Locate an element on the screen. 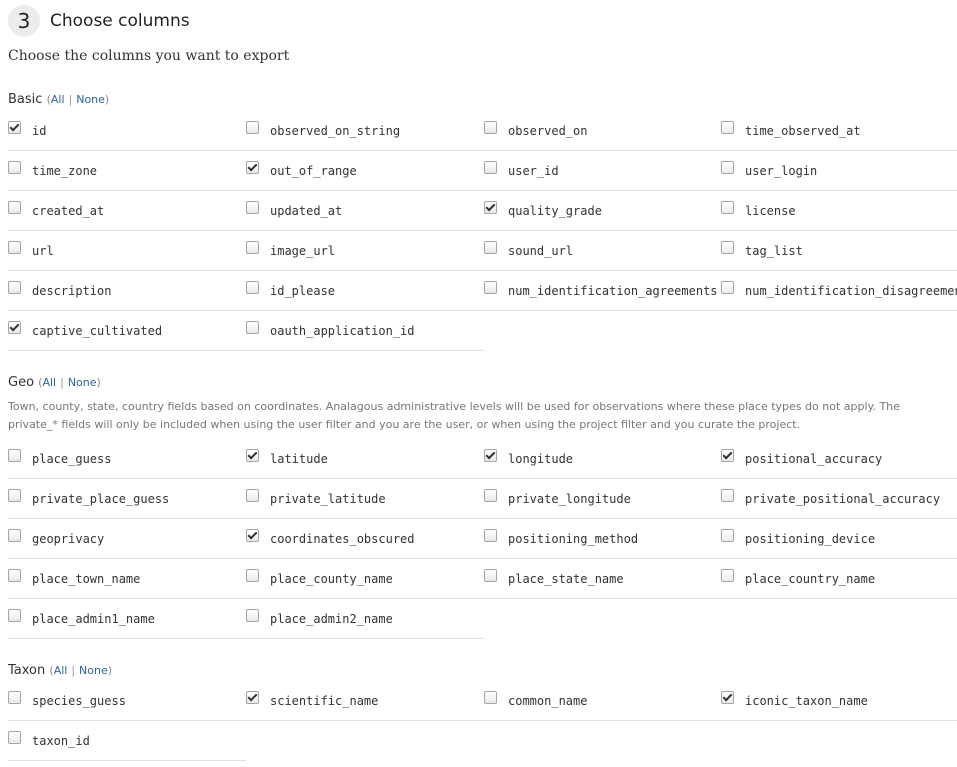 This screenshot has width=957, height=767. column-option-longitude: longitude is located at coordinates (528, 458).